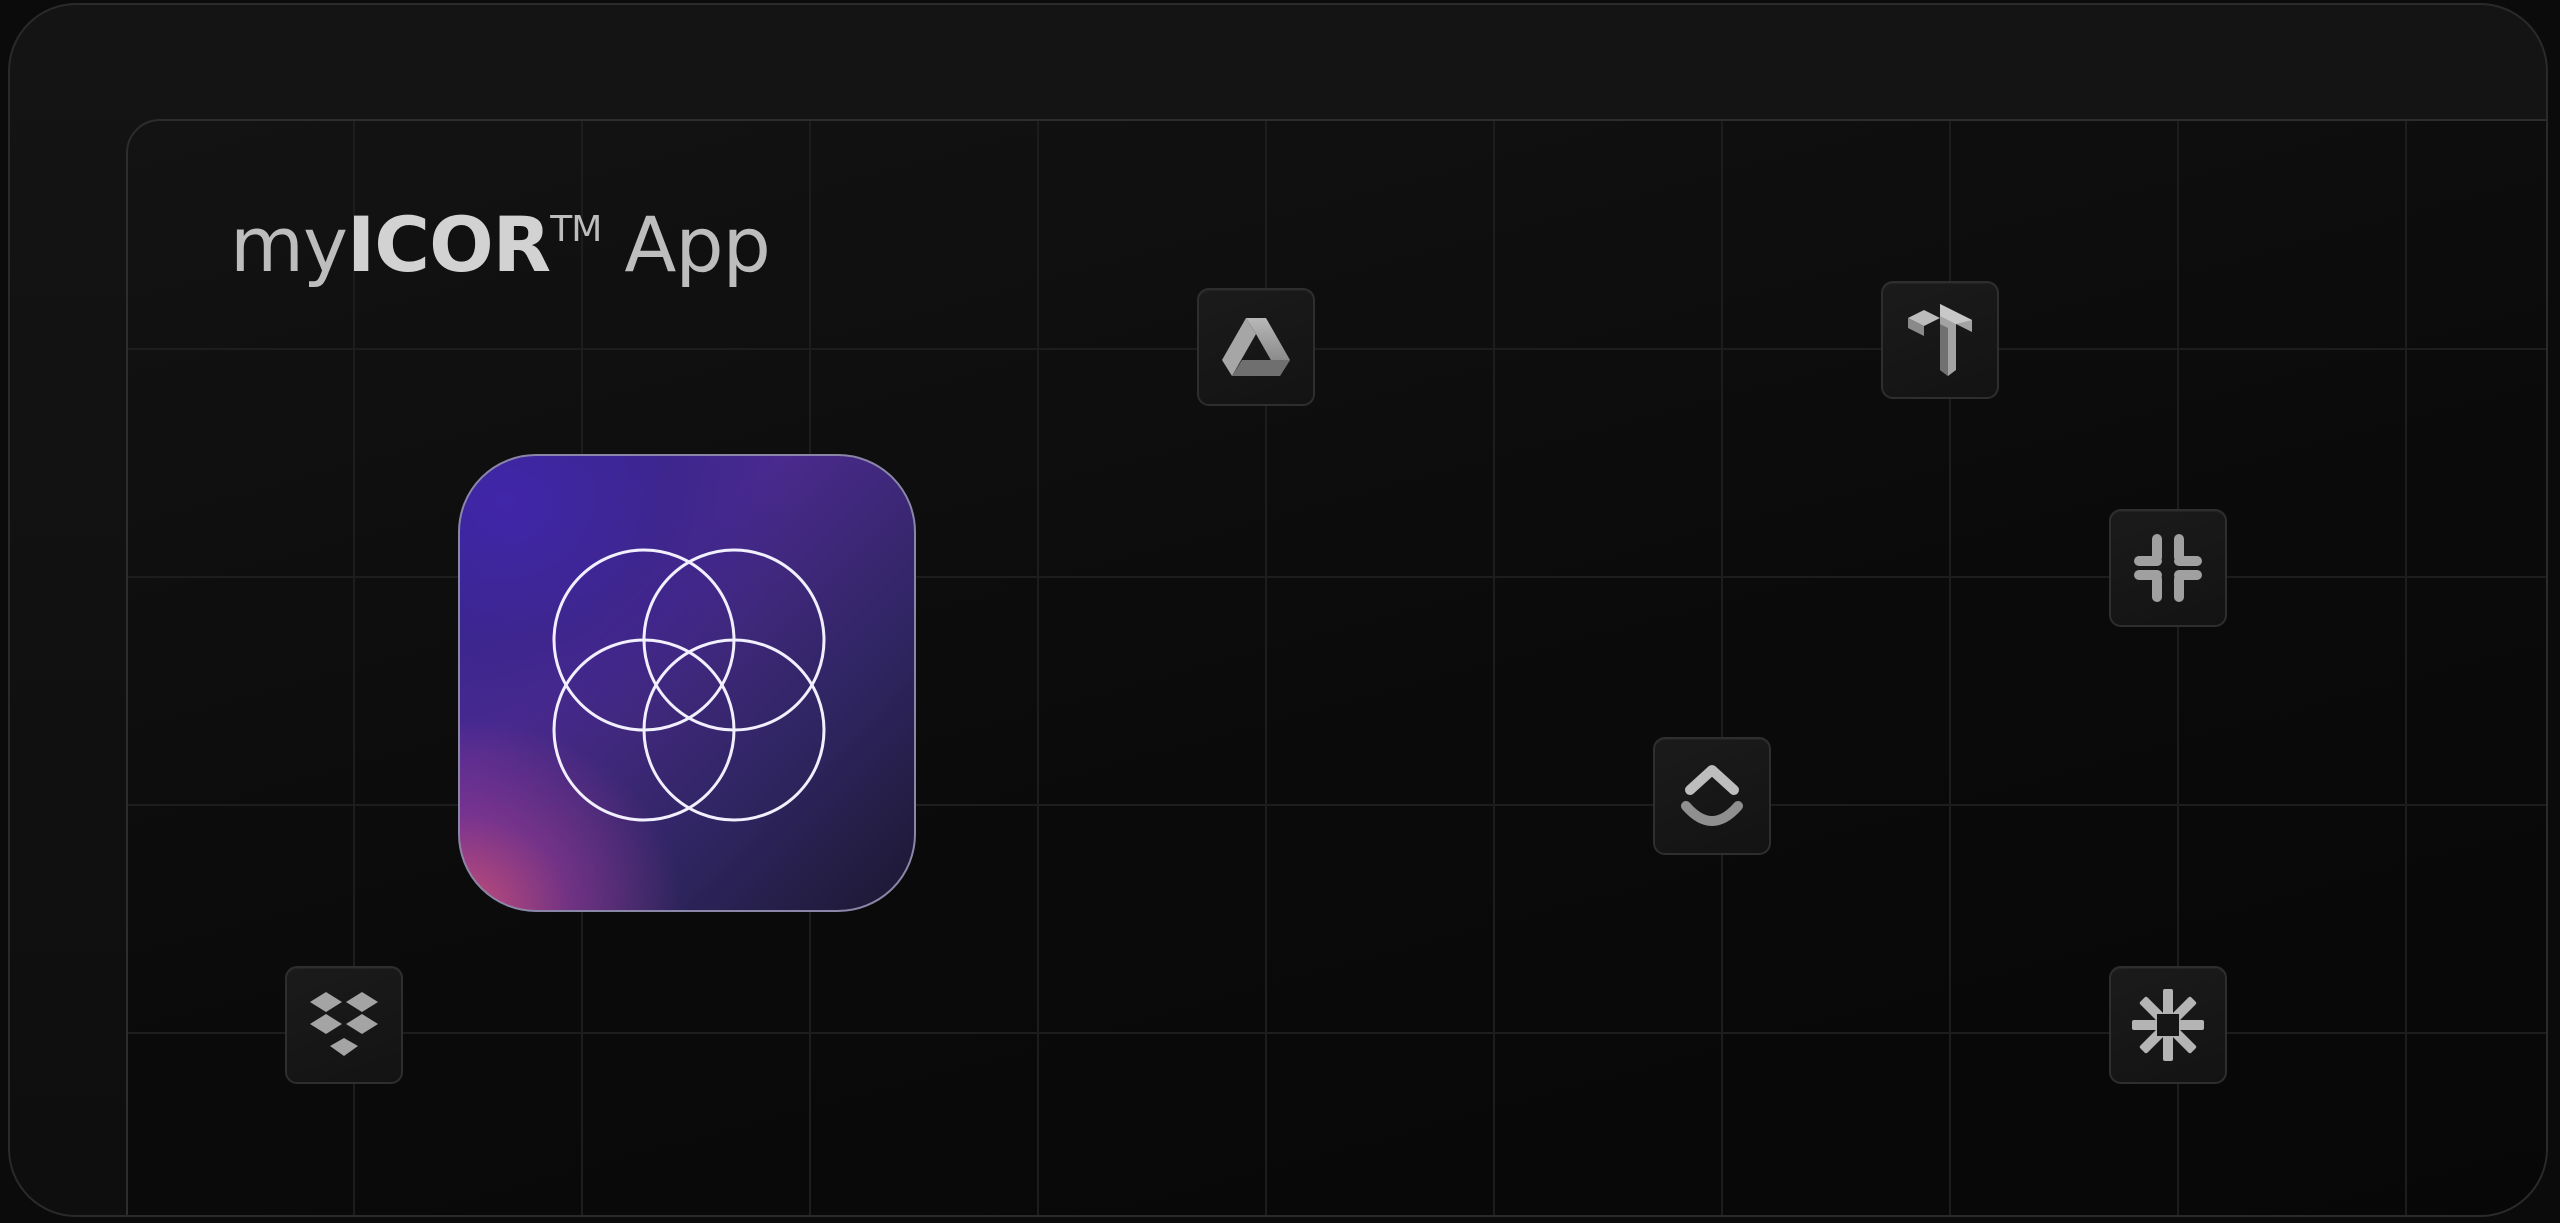 This screenshot has width=2560, height=1223. I want to click on clickup-icon, so click(1712, 795).